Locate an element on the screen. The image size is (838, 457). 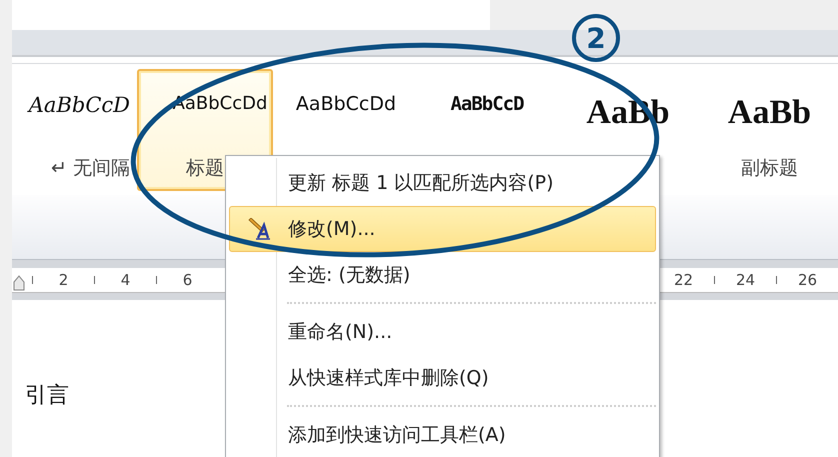
style-name: ↵ 无间隔 is located at coordinates (90, 168).